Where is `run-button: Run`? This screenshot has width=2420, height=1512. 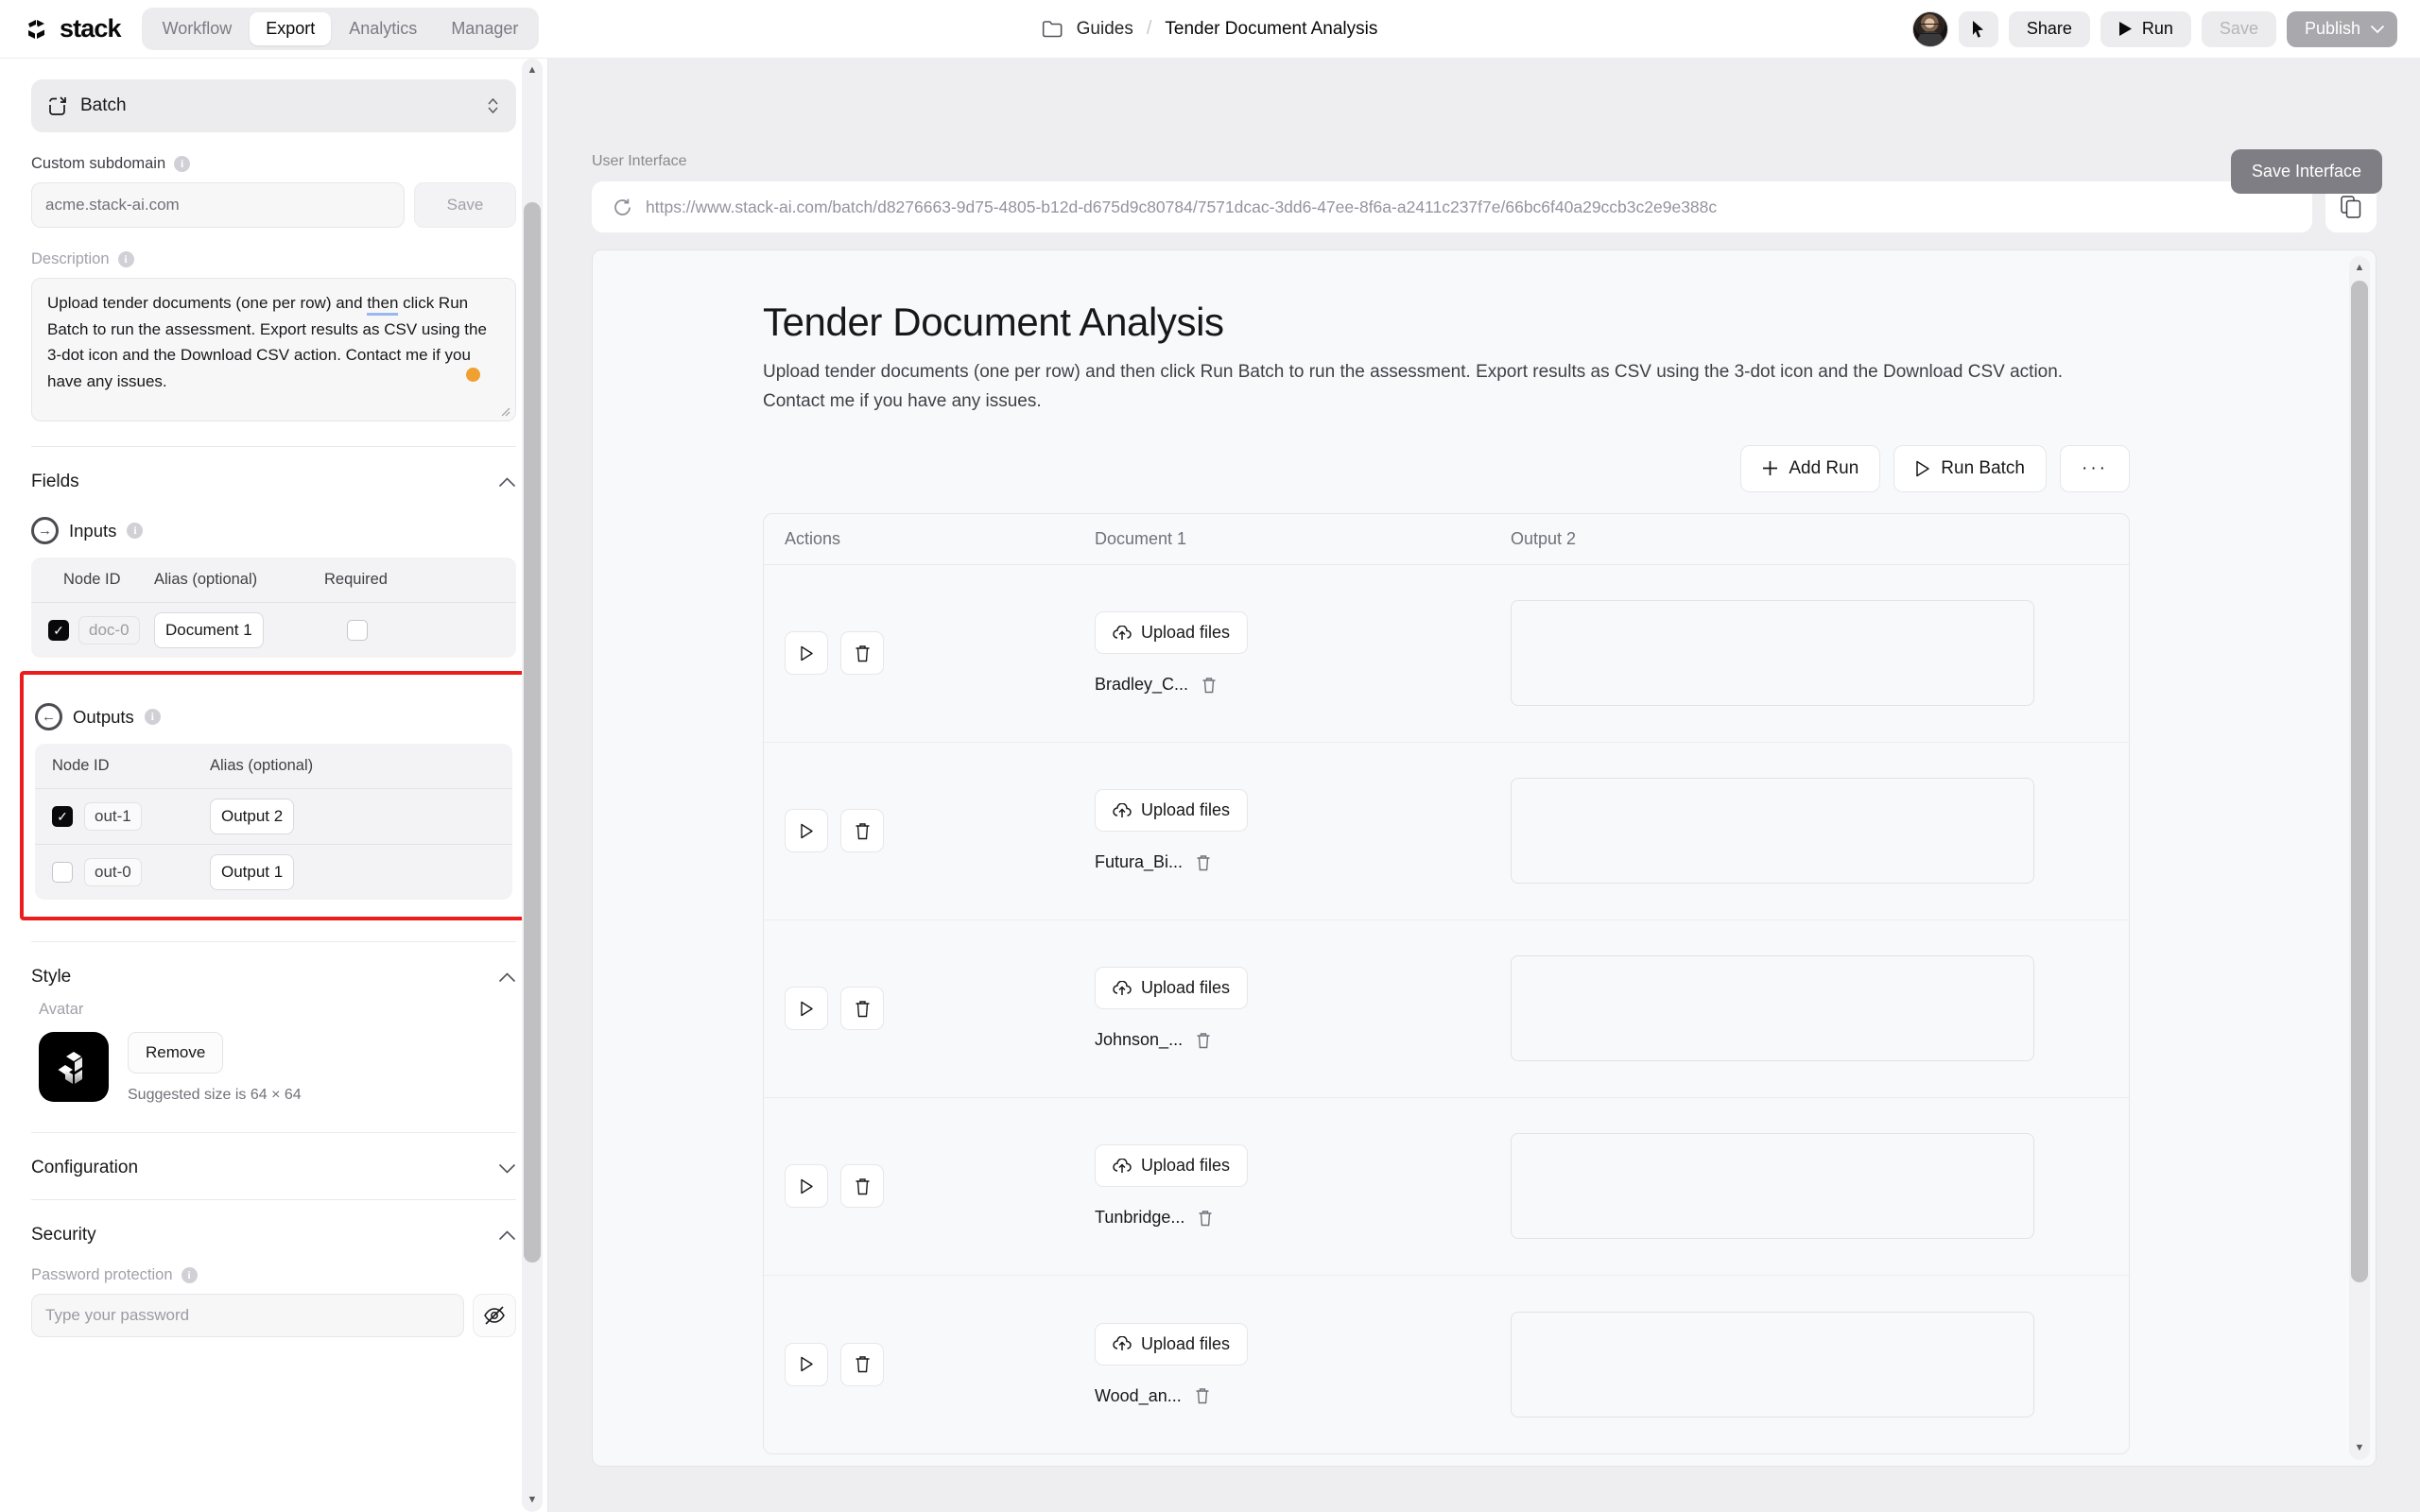 run-button: Run is located at coordinates (2145, 28).